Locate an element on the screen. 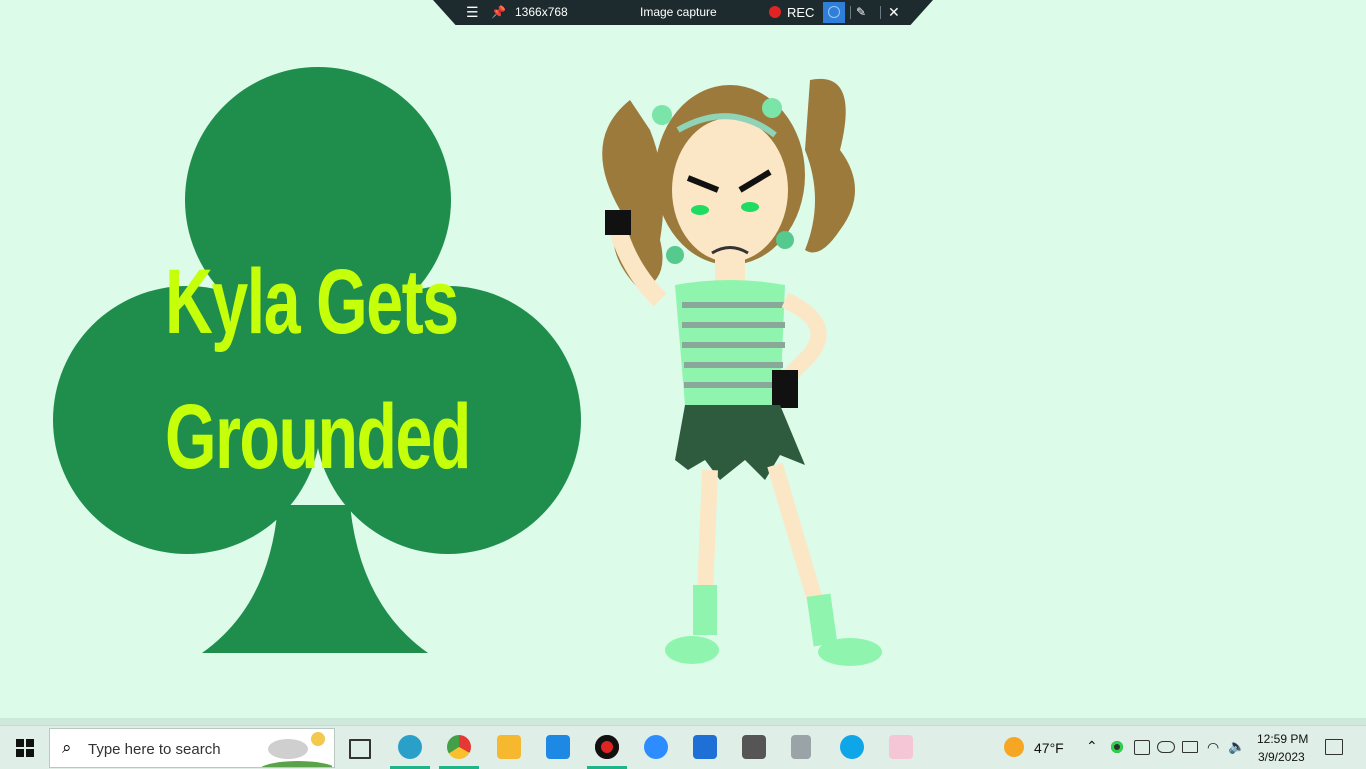  weather-temp: 47°F is located at coordinates (1049, 748).